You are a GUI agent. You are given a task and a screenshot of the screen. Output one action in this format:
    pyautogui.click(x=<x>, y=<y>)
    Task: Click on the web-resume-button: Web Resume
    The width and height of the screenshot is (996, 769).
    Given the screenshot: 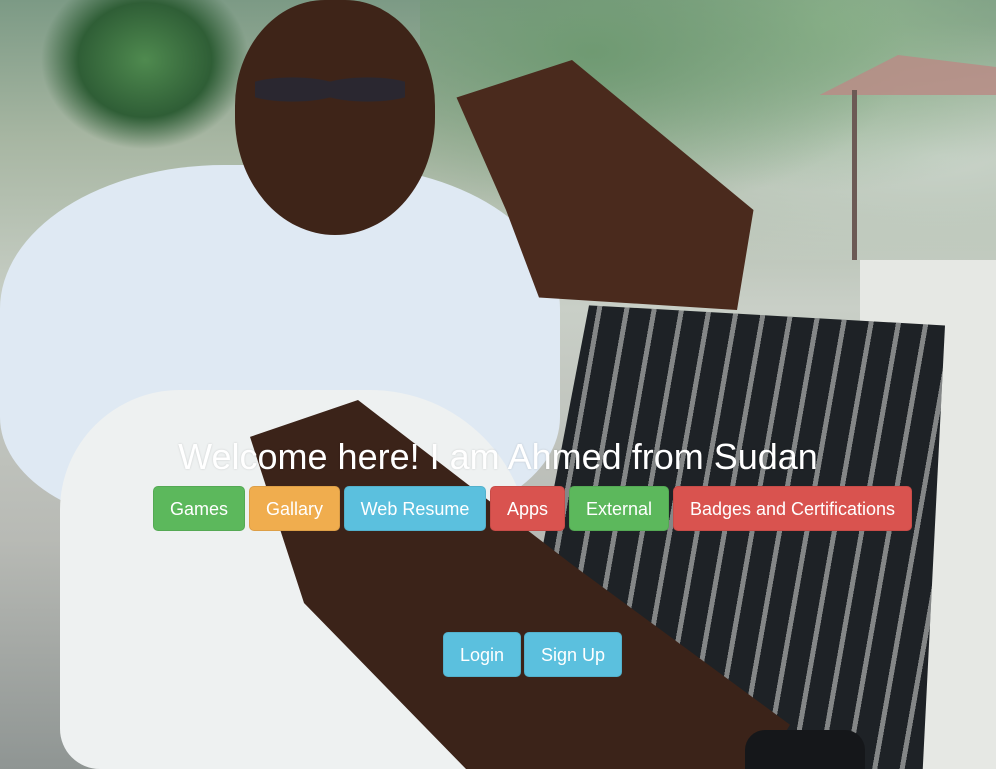 What is the action you would take?
    pyautogui.click(x=415, y=508)
    